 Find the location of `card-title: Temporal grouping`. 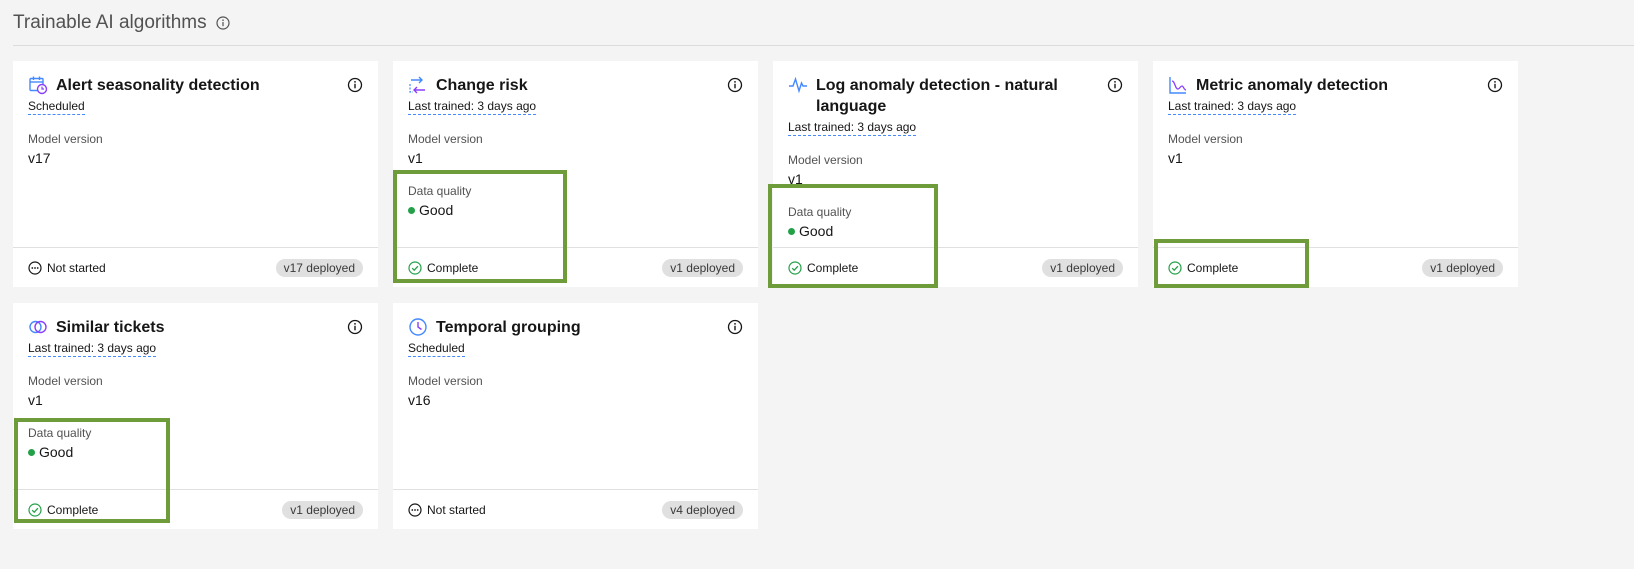

card-title: Temporal grouping is located at coordinates (508, 327).